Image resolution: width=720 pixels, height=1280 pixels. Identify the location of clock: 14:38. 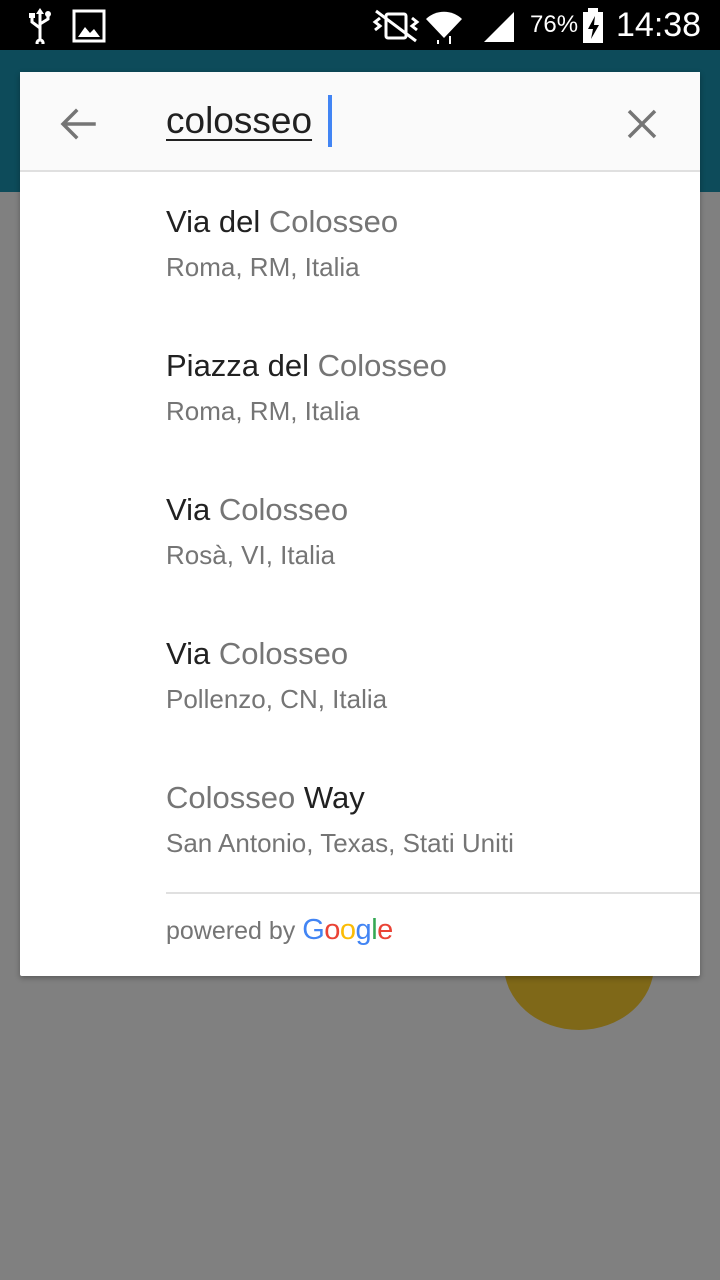
(659, 25).